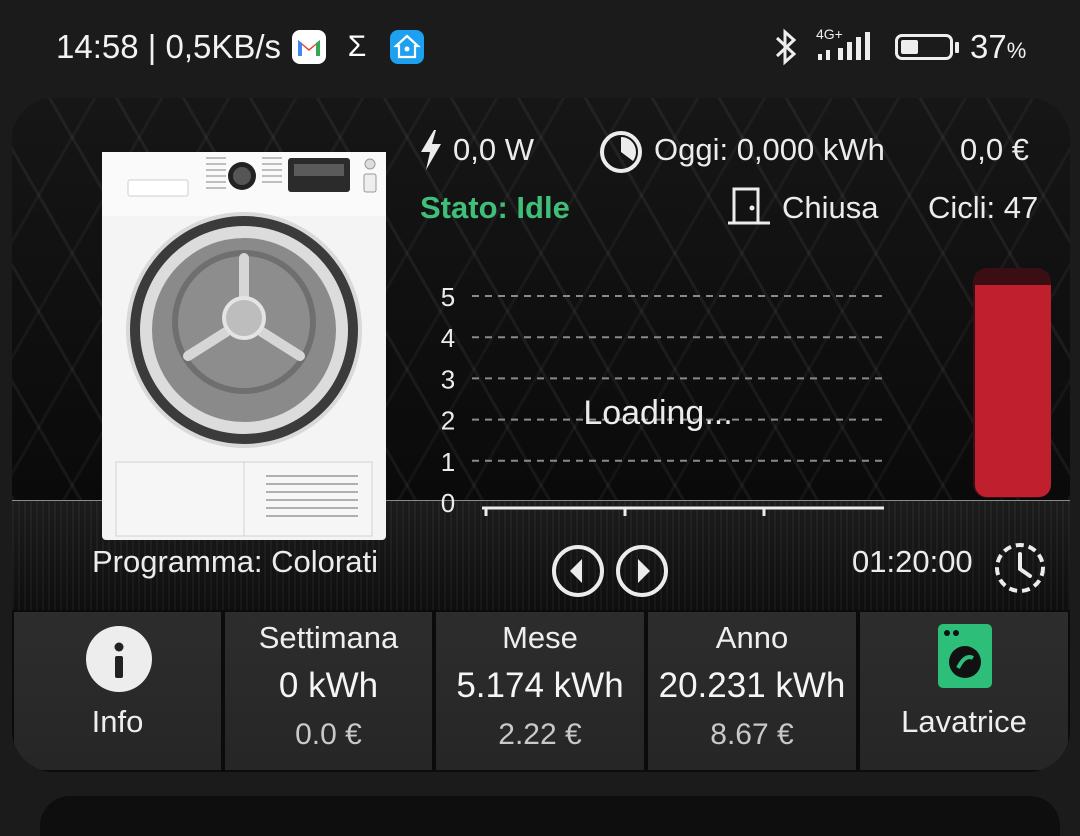 The width and height of the screenshot is (1080, 836). Describe the element at coordinates (965, 656) in the screenshot. I see `washing-machine-icon` at that location.